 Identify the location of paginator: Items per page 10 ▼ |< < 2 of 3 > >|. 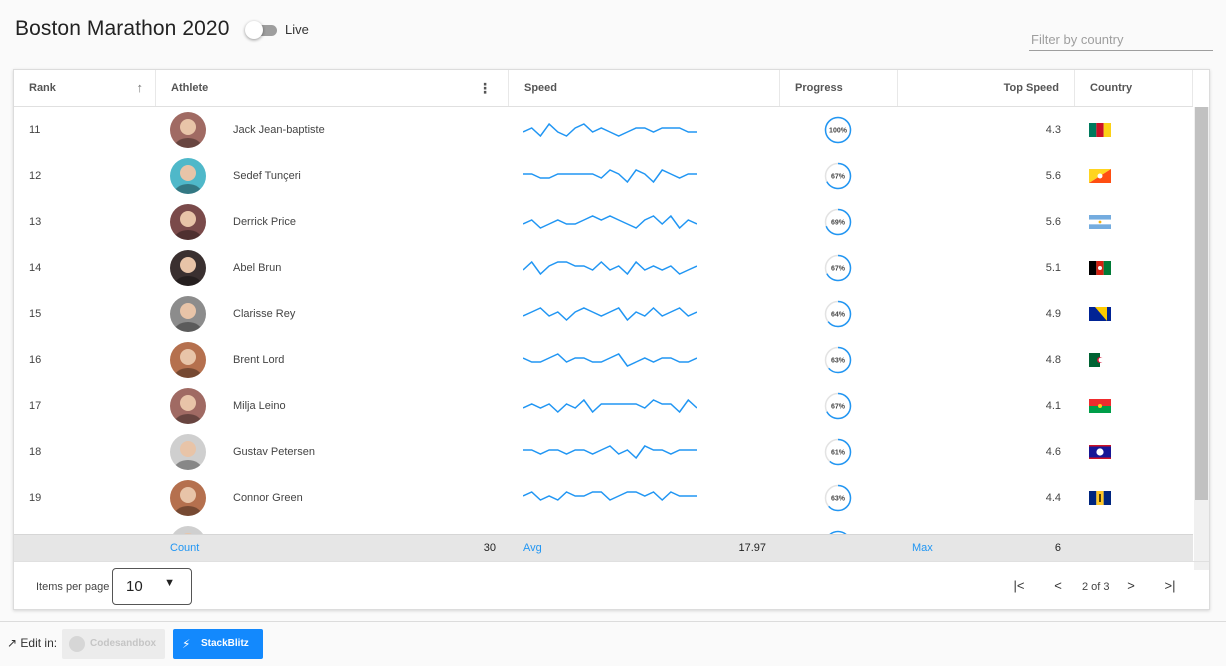
(611, 585).